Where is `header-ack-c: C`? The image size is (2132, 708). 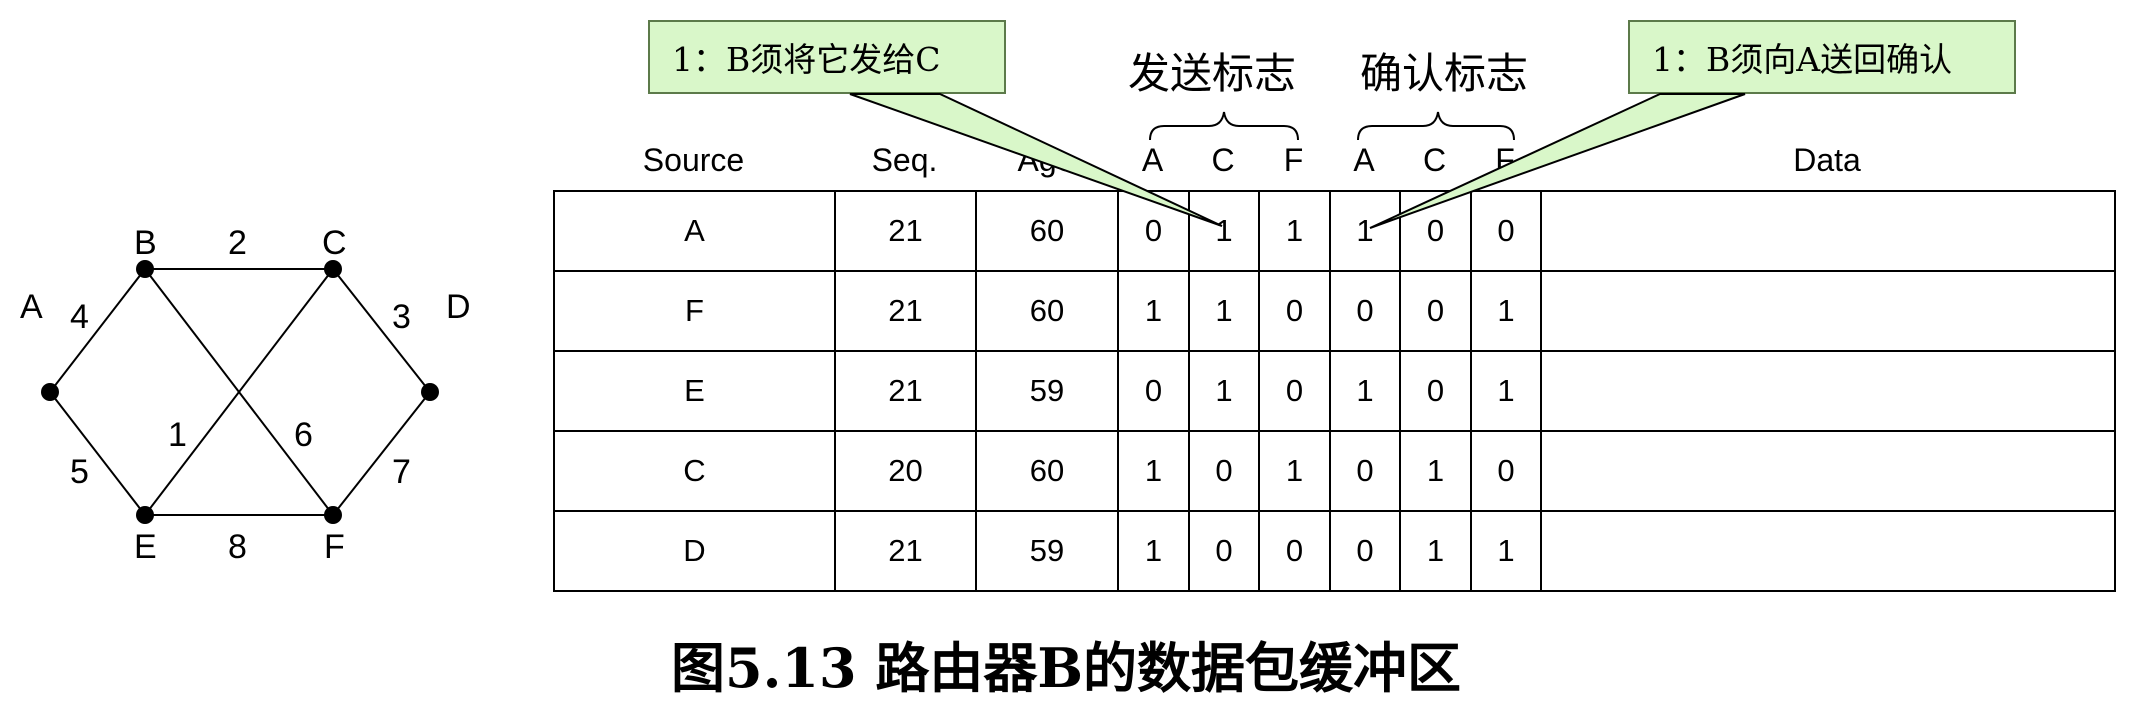
header-ack-c: C is located at coordinates (1434, 160).